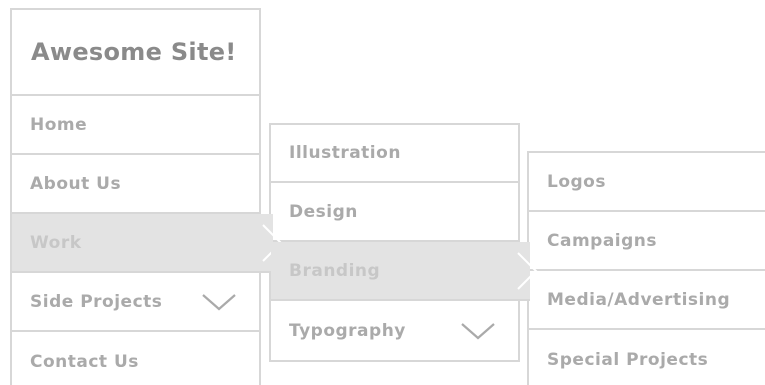 This screenshot has height=385, width=765. I want to click on nav-item-label: Home, so click(59, 124).